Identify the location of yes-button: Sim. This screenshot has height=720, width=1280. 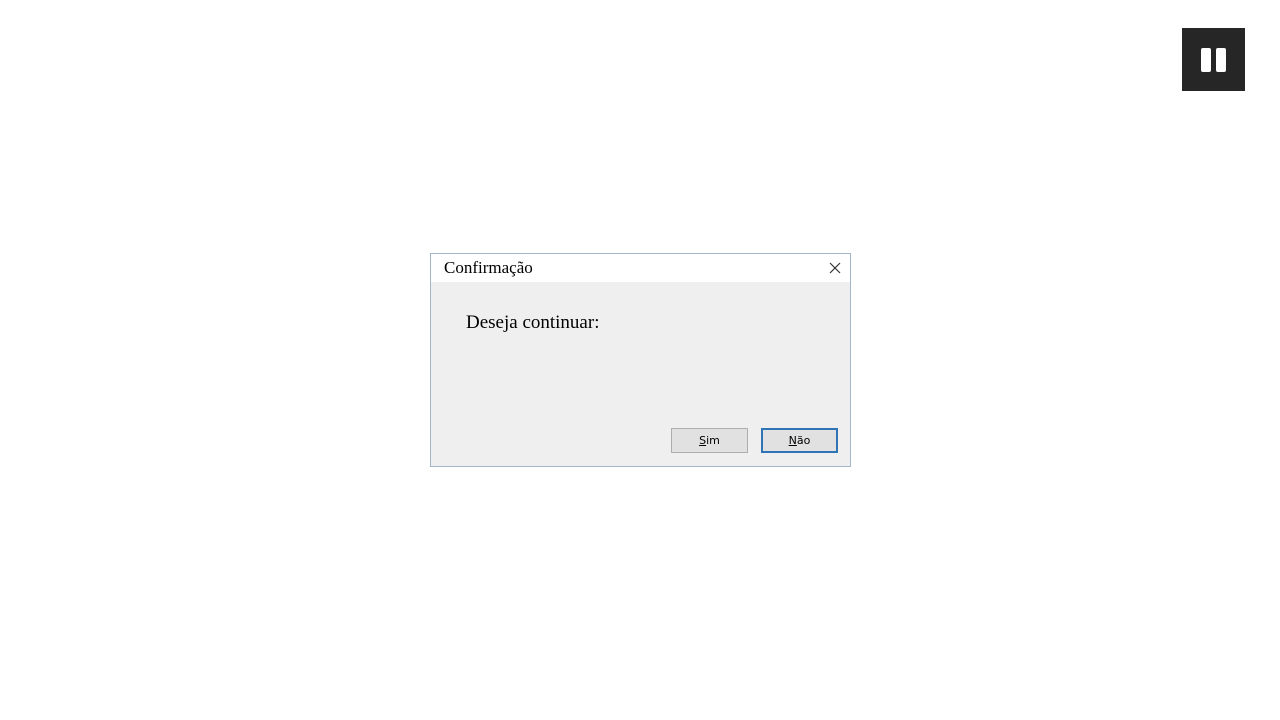
(709, 440).